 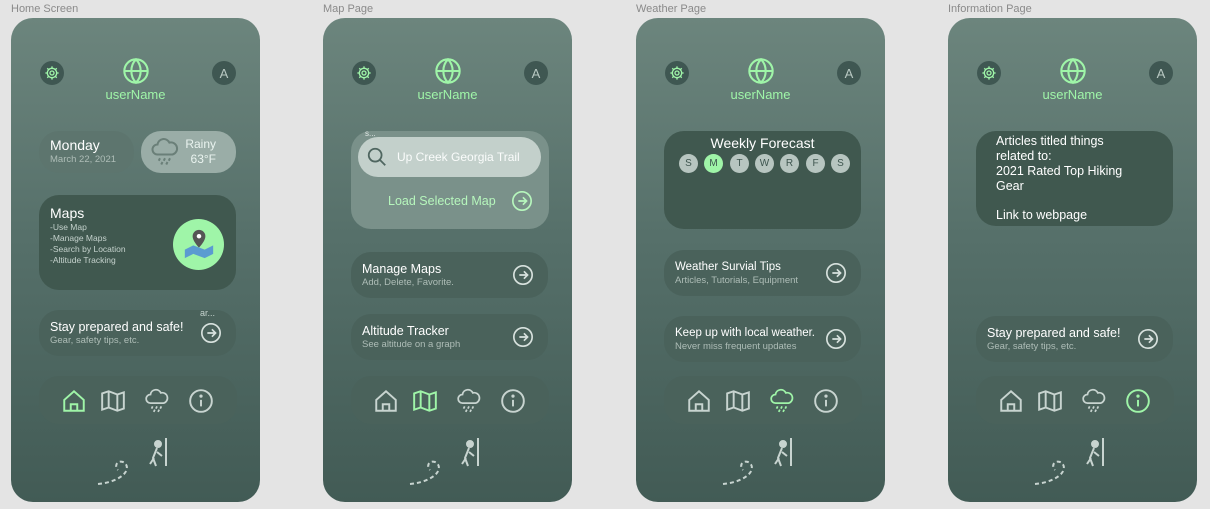 I want to click on altitude-tracker-card: Altitude Tracker See altitude on a graph, so click(x=449, y=337).